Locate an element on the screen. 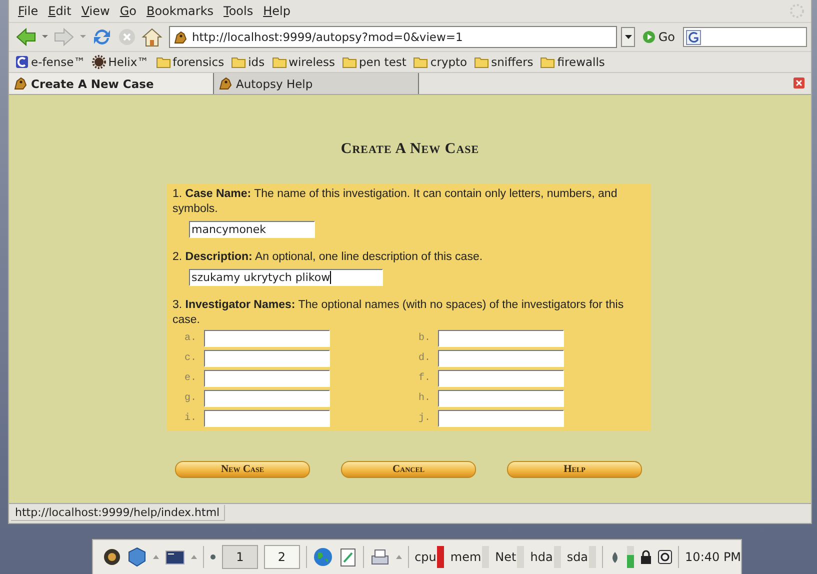  field-label: f. is located at coordinates (425, 378).